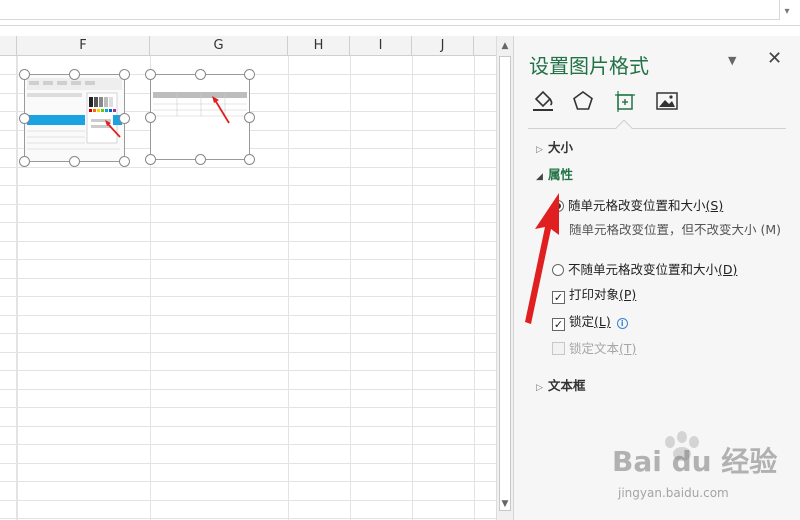 The image size is (800, 520). What do you see at coordinates (594, 347) in the screenshot?
I see `checkbox-lock-text: 锁定文本(T)` at bounding box center [594, 347].